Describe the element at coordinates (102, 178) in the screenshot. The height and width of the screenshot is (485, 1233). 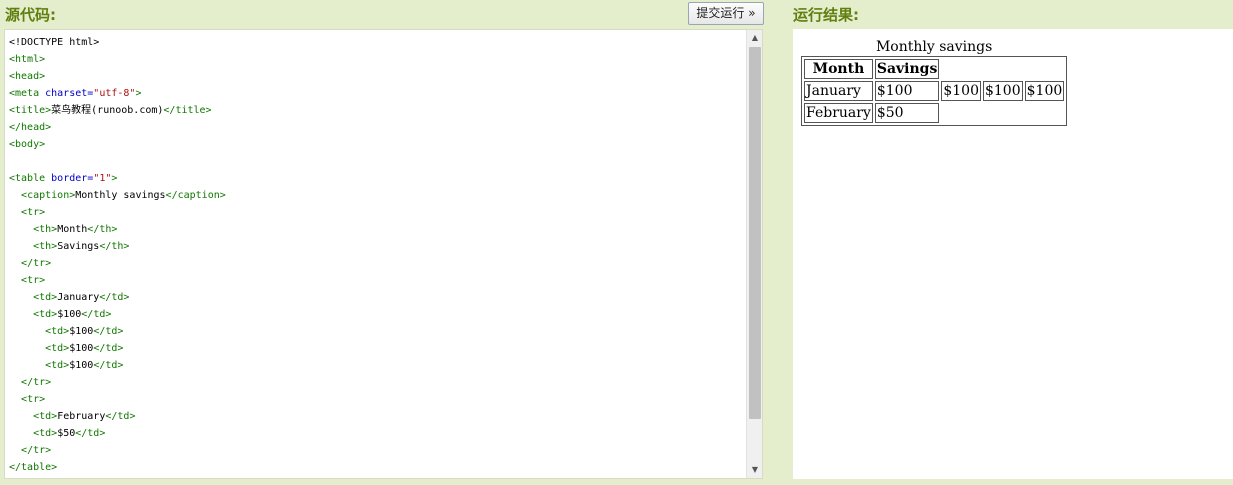
I see `code-token: "1"` at that location.